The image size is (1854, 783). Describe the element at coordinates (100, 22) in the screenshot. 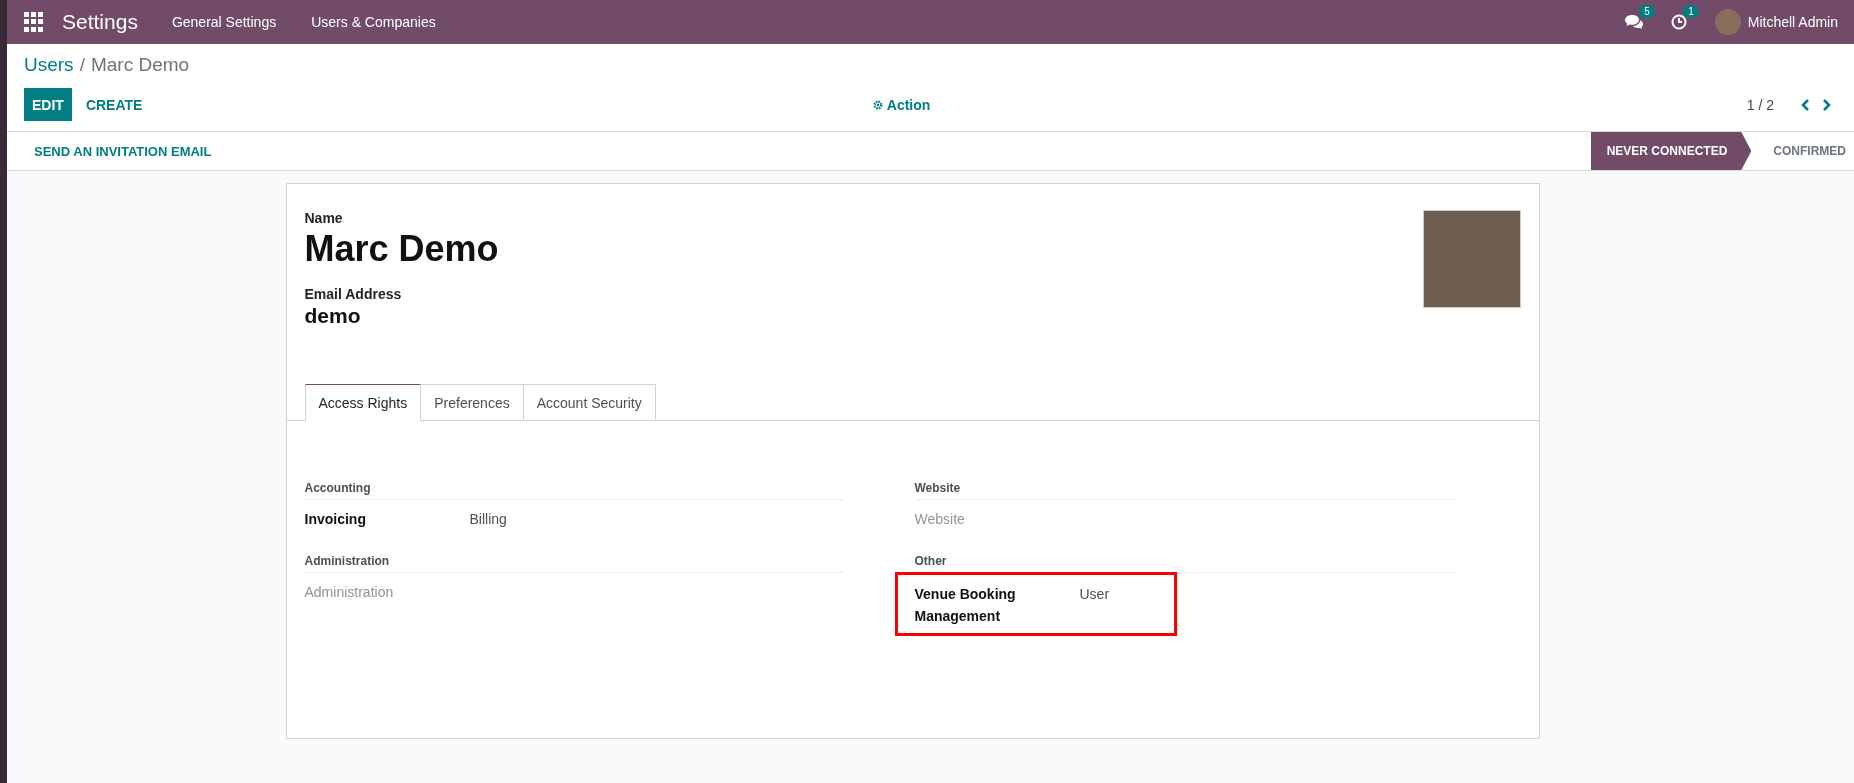

I see `app-title: Settings` at that location.